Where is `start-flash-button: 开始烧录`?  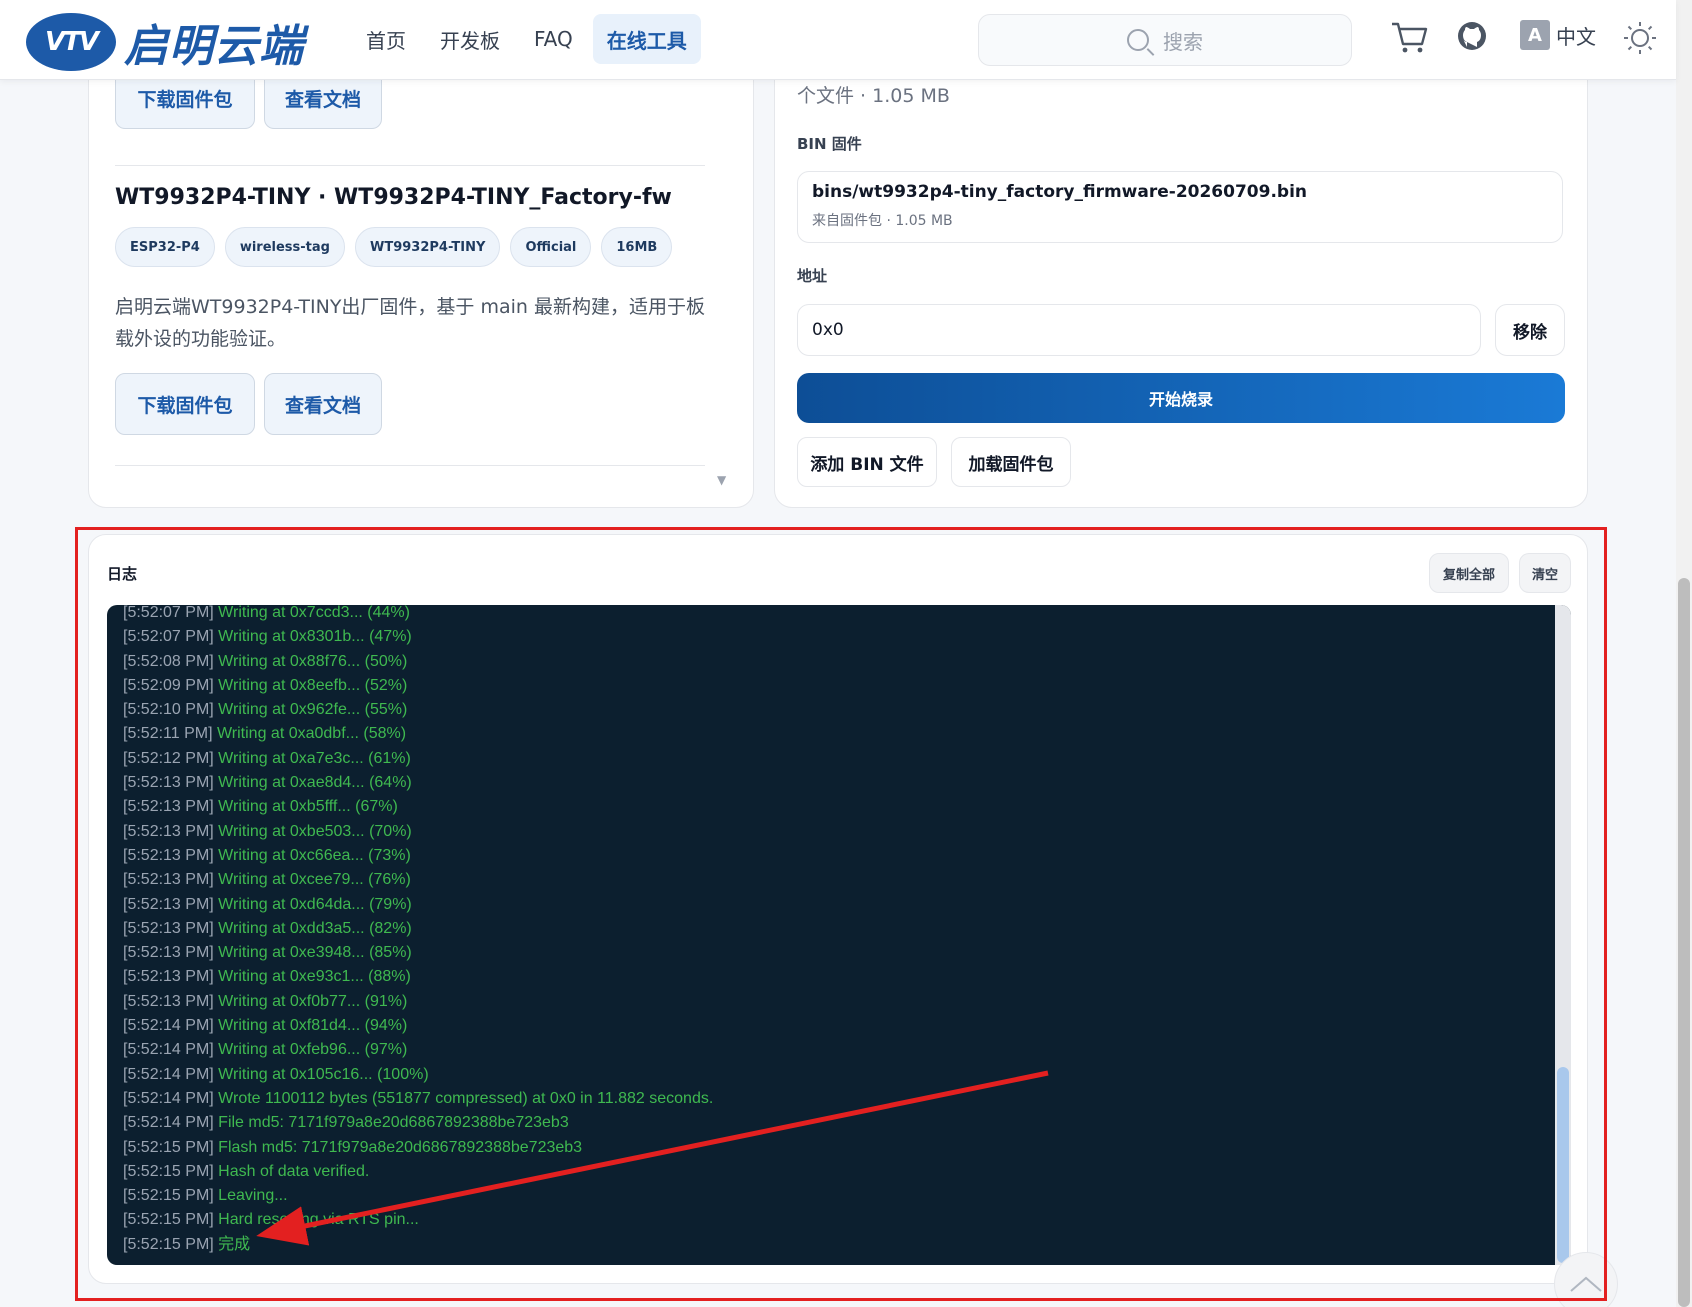 start-flash-button: 开始烧录 is located at coordinates (1181, 398).